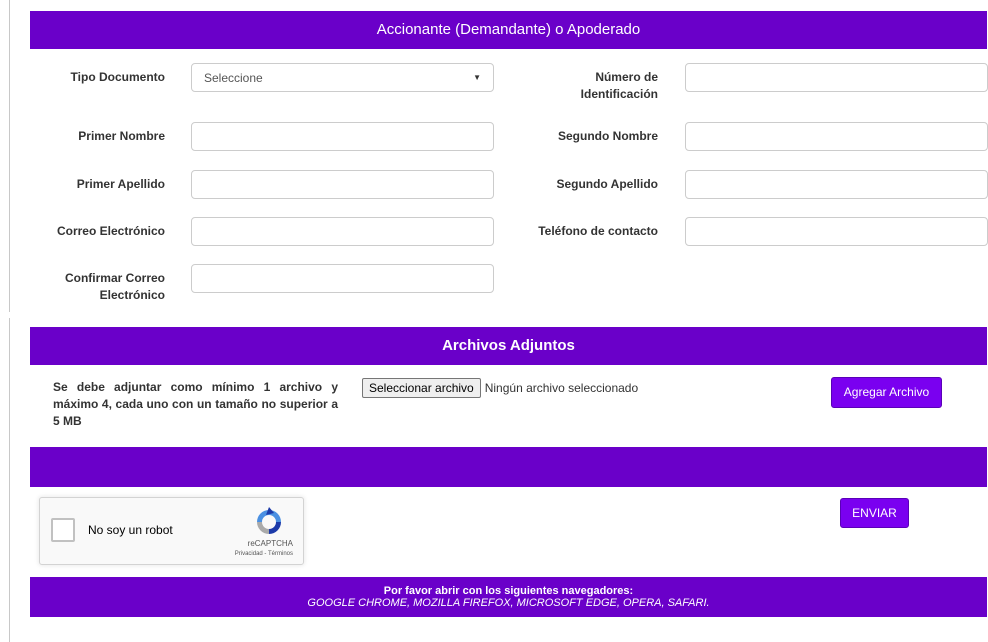 The width and height of the screenshot is (988, 642). Describe the element at coordinates (342, 278) in the screenshot. I see `confirm-email-input` at that location.